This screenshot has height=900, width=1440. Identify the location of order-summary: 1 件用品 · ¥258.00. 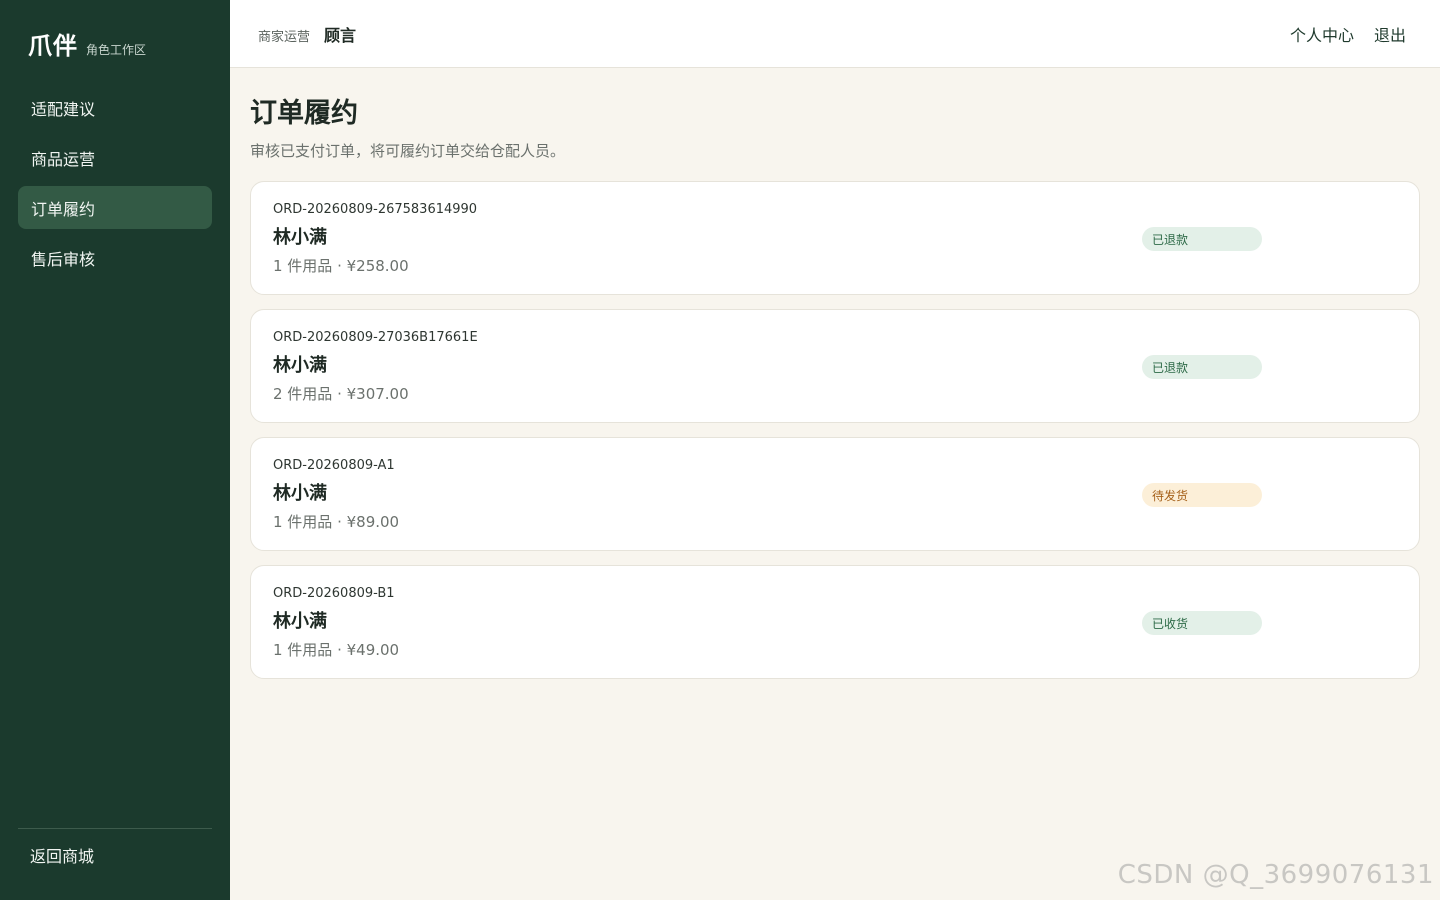
(341, 266).